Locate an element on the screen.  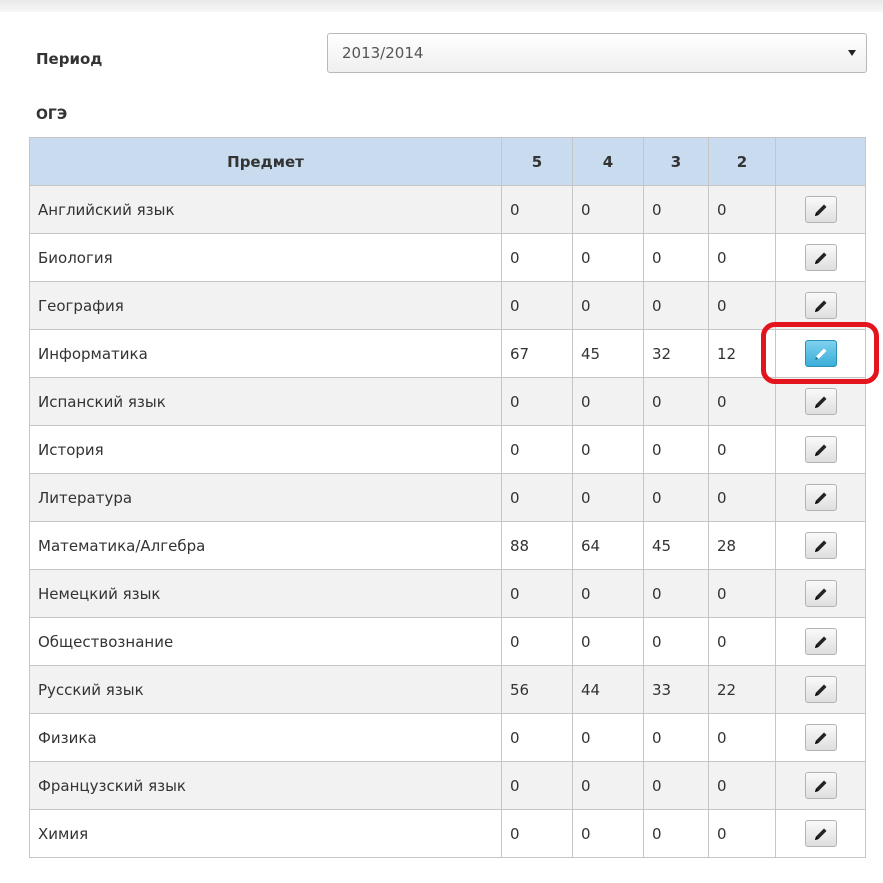
table-row: Русский язык 56 44 33 22 is located at coordinates (447, 689).